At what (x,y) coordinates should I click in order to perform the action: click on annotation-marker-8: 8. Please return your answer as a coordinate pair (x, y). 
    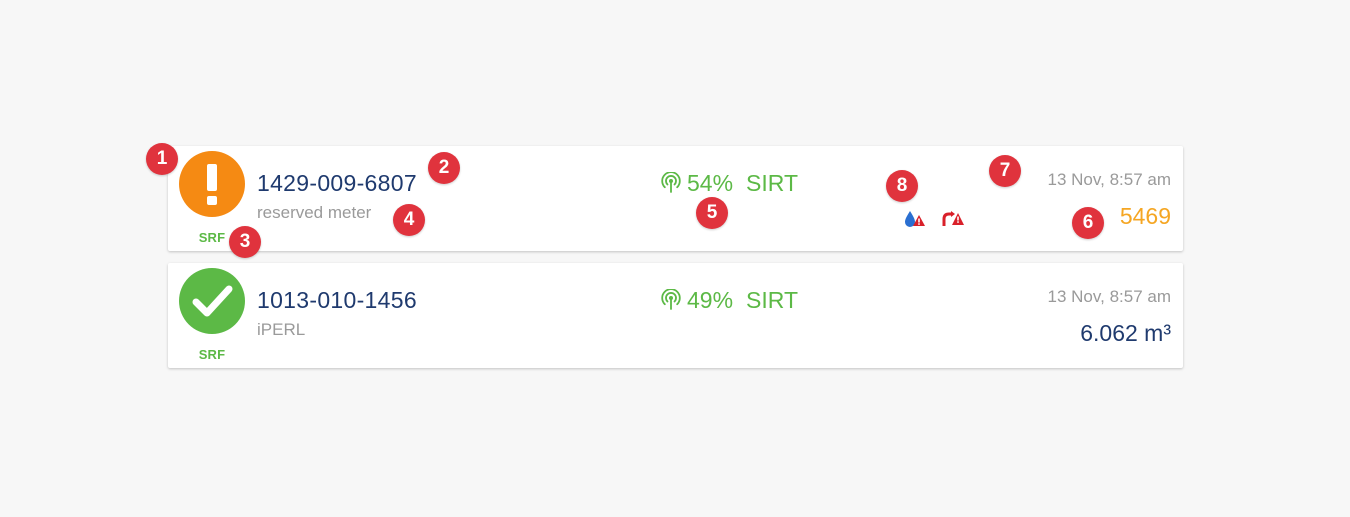
    Looking at the image, I should click on (902, 186).